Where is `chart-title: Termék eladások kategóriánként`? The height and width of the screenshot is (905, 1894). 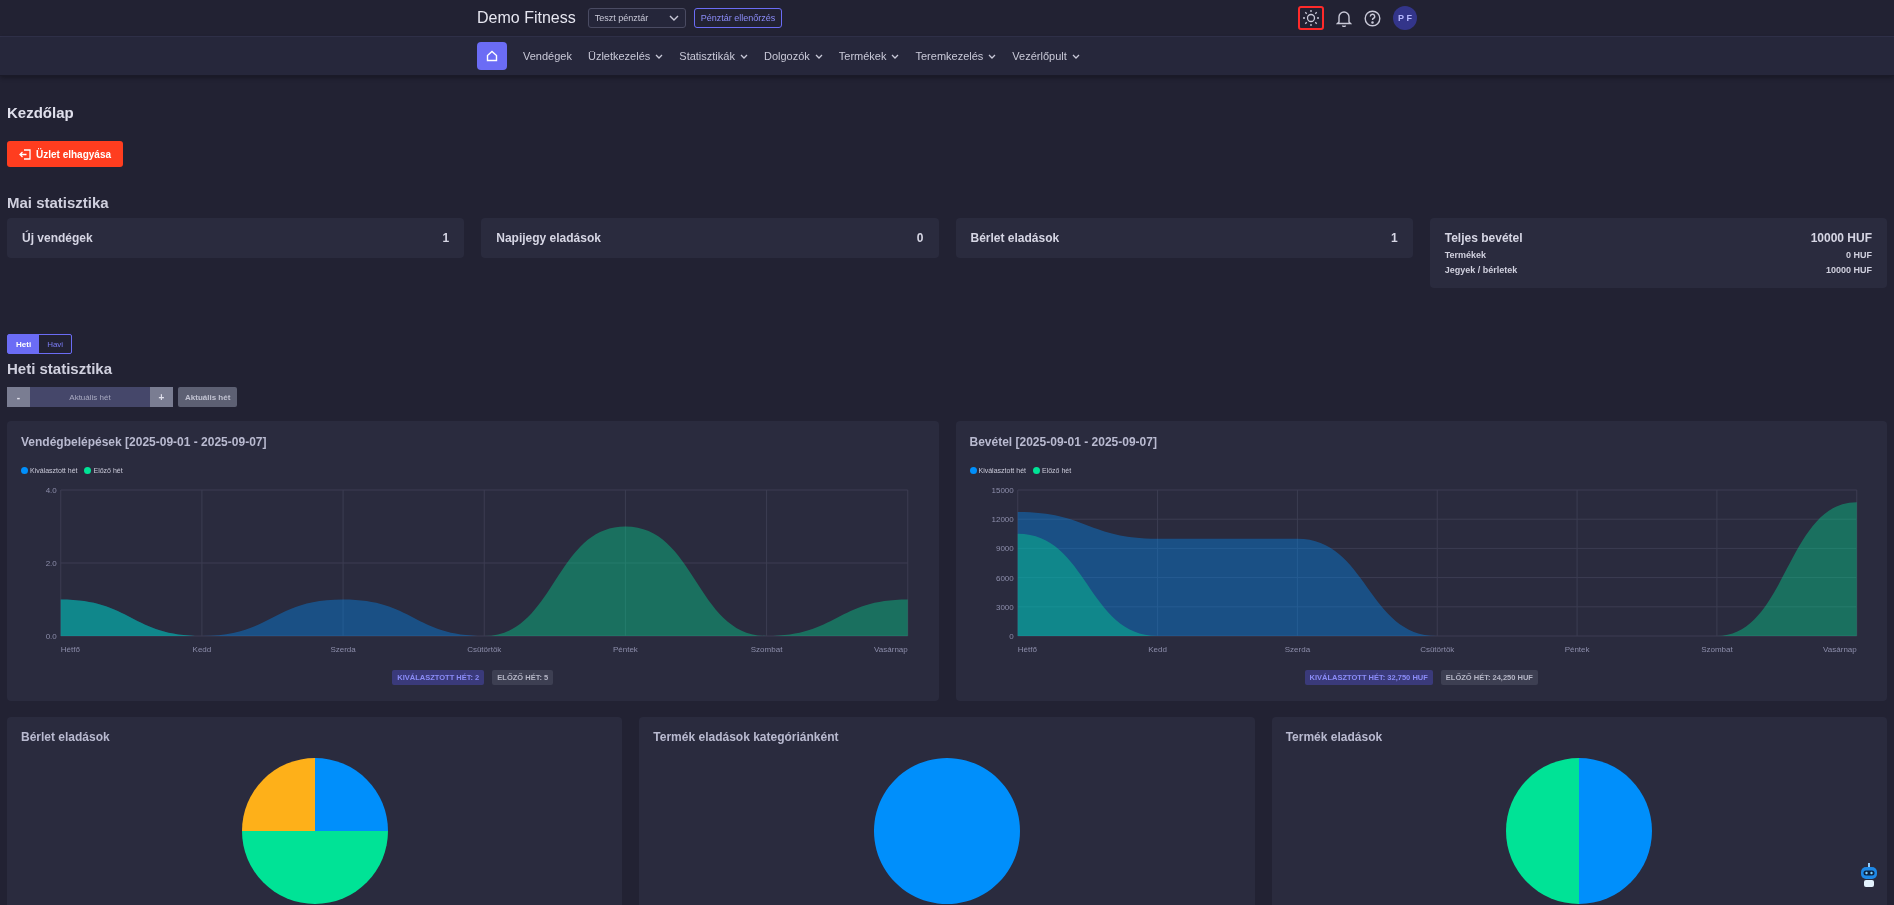
chart-title: Termék eladások kategóriánként is located at coordinates (746, 737).